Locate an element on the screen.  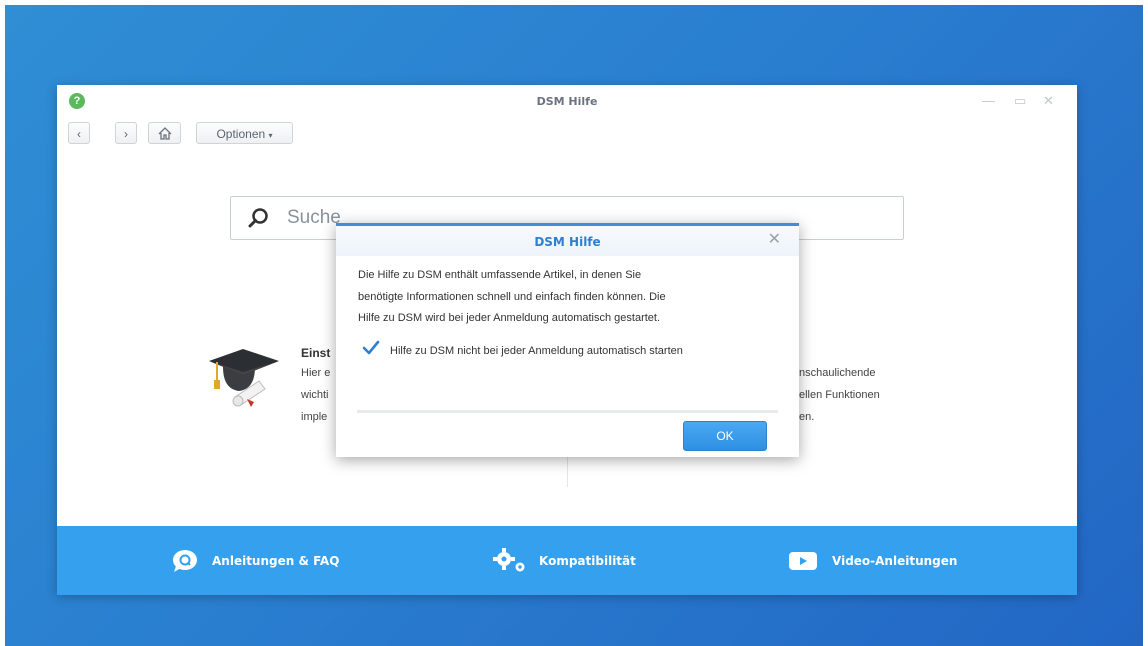
faq-link: Anleitungen & FAQ is located at coordinates (255, 560).